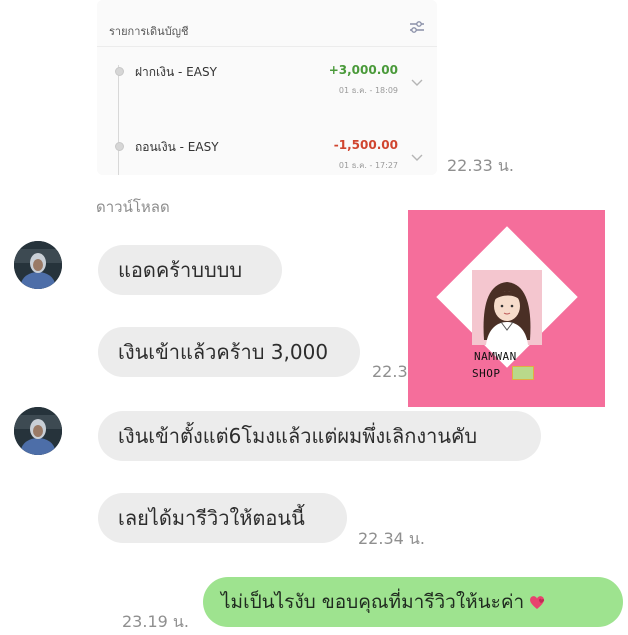  Describe the element at coordinates (118, 120) in the screenshot. I see `timeline-line` at that location.